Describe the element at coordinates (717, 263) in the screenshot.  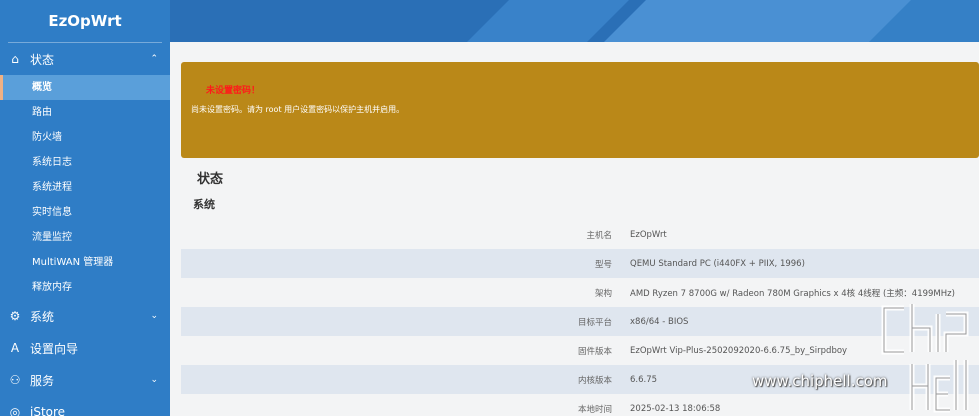
I see `row-value: QEMU Standard PC (i440FX + PIIX, 1996)` at that location.